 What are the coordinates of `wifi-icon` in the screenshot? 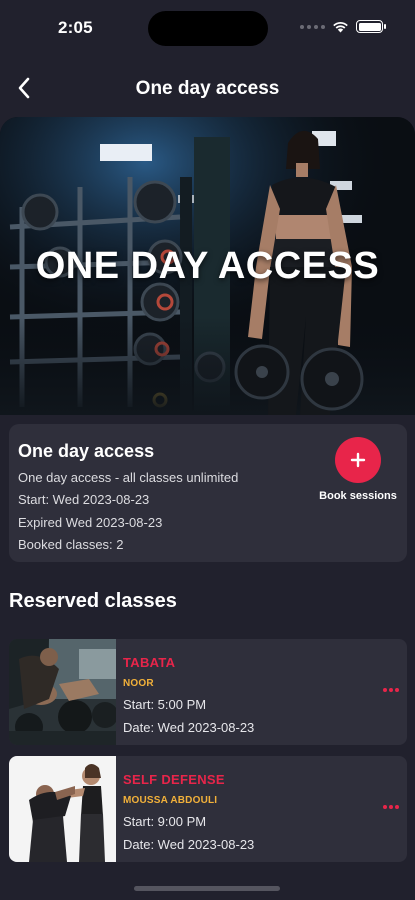 It's located at (340, 27).